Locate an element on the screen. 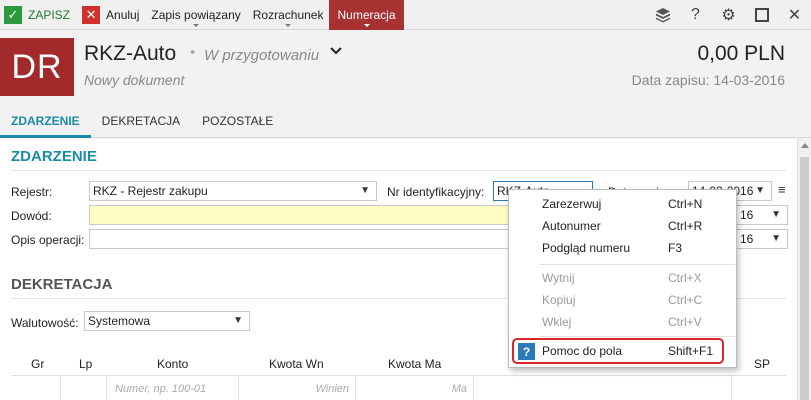 The height and width of the screenshot is (400, 811). scrollbar-thumb is located at coordinates (804, 278).